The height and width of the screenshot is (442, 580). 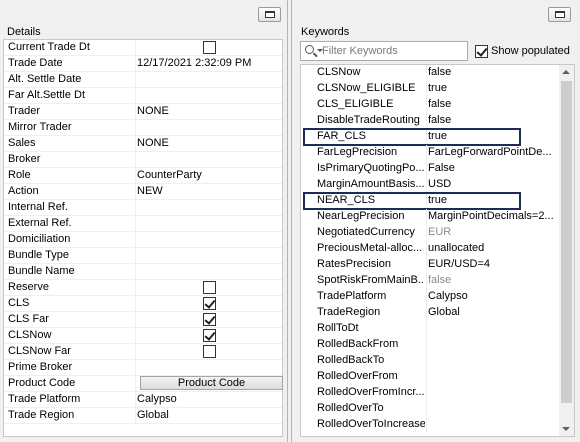 I want to click on cls-checkbox, so click(x=209, y=303).